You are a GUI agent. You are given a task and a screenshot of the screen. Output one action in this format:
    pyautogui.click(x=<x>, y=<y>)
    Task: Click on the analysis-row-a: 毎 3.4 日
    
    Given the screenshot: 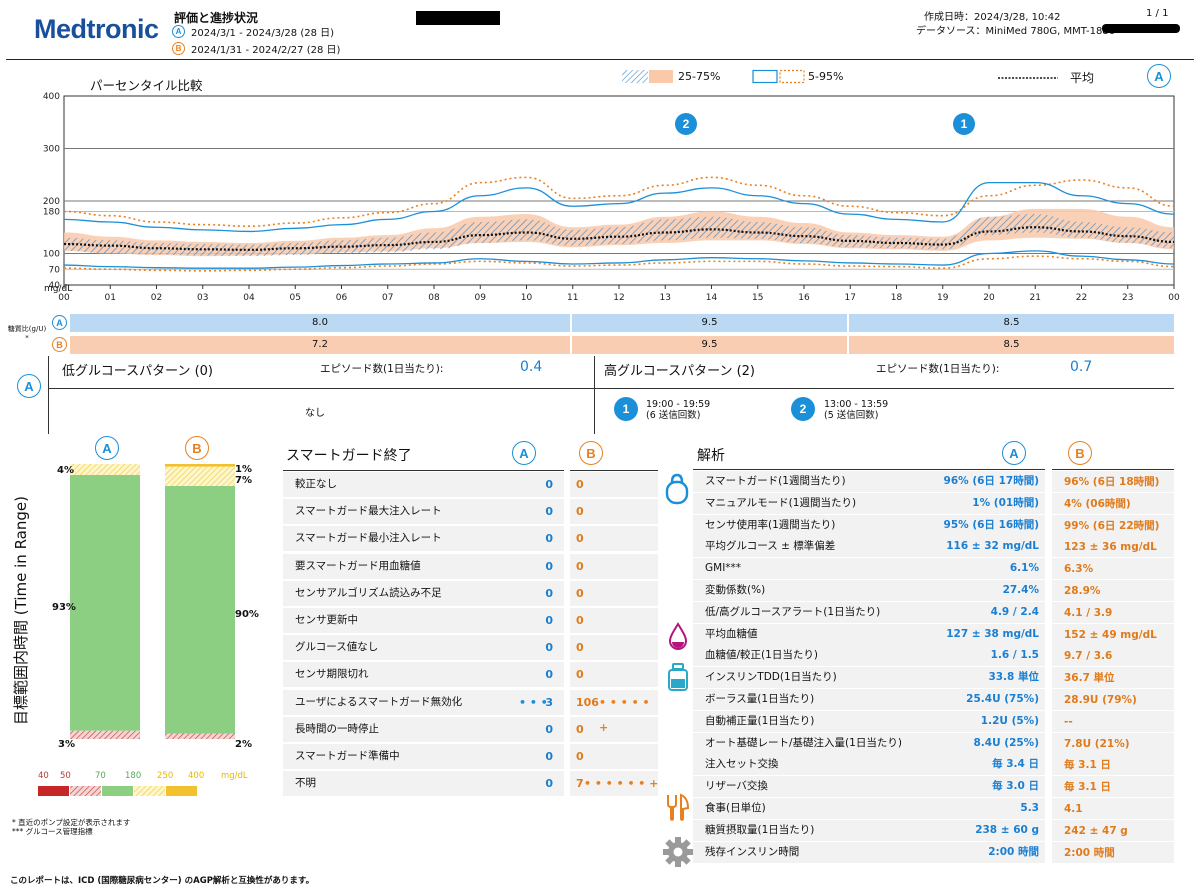 What is the action you would take?
    pyautogui.click(x=1015, y=764)
    